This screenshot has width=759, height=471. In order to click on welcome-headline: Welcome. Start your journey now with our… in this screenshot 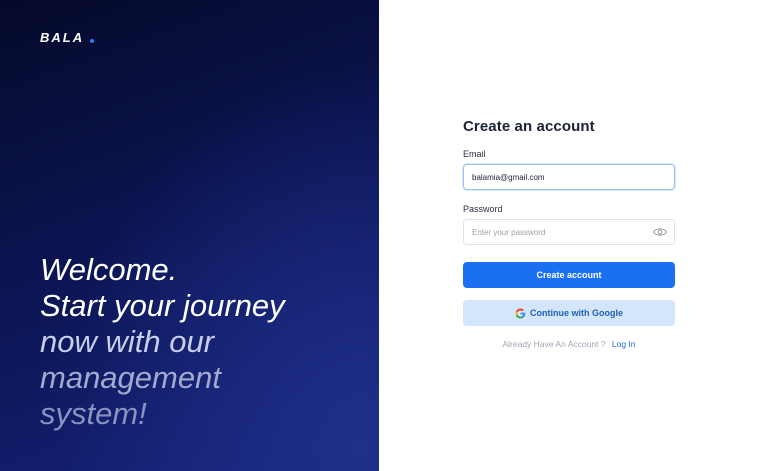, I will do `click(162, 342)`.